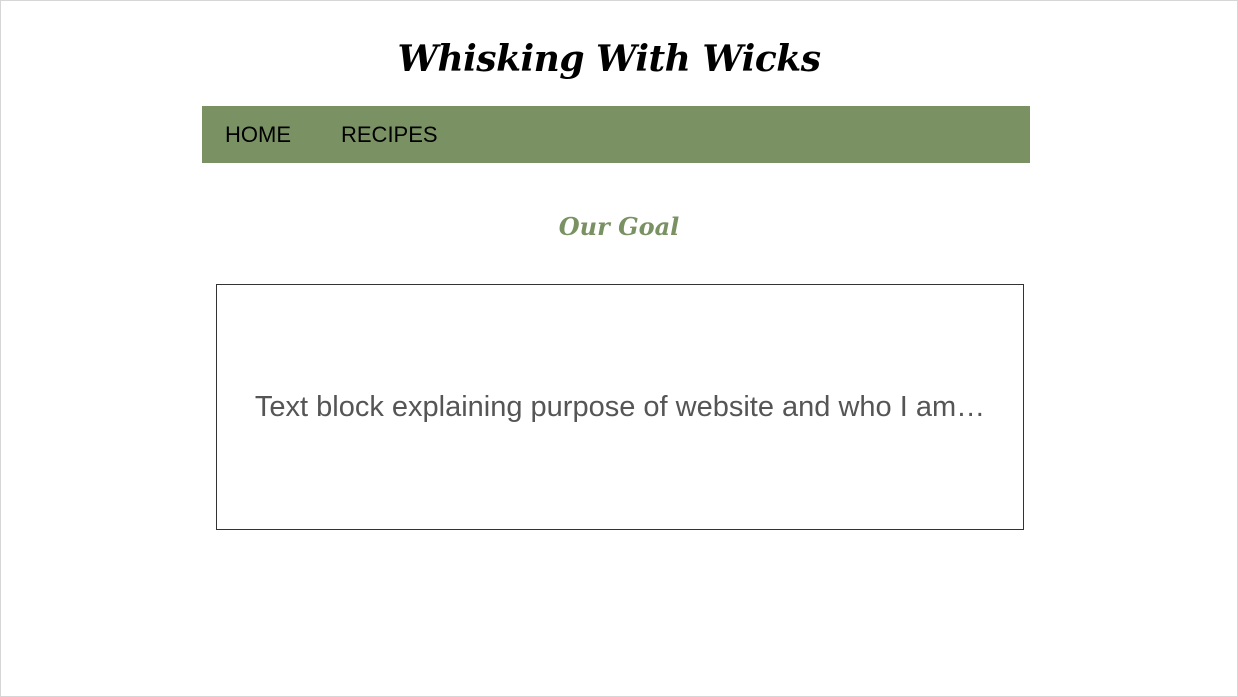 The width and height of the screenshot is (1238, 697). Describe the element at coordinates (258, 135) in the screenshot. I see `nav-item-home: HOME` at that location.